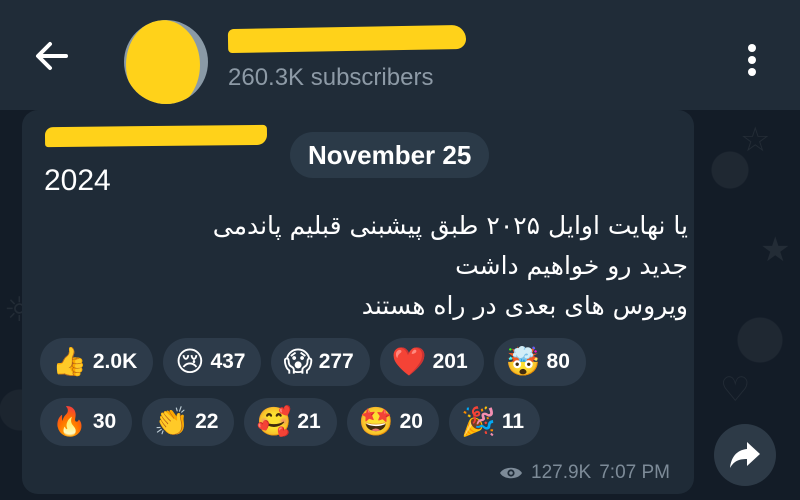  I want to click on share-button, so click(745, 455).